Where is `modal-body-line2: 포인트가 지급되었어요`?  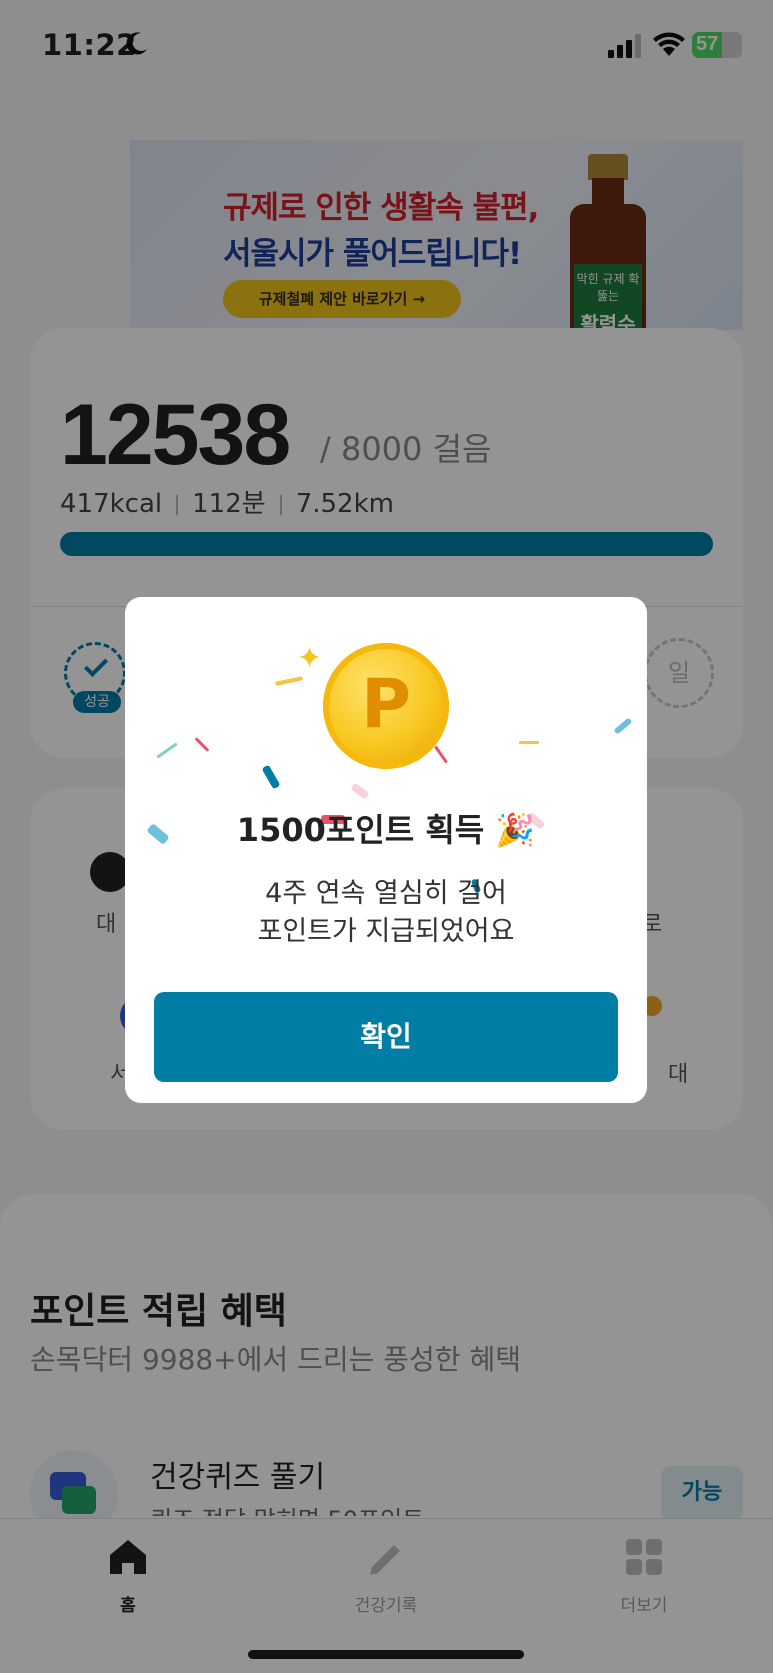 modal-body-line2: 포인트가 지급되었어요 is located at coordinates (386, 931).